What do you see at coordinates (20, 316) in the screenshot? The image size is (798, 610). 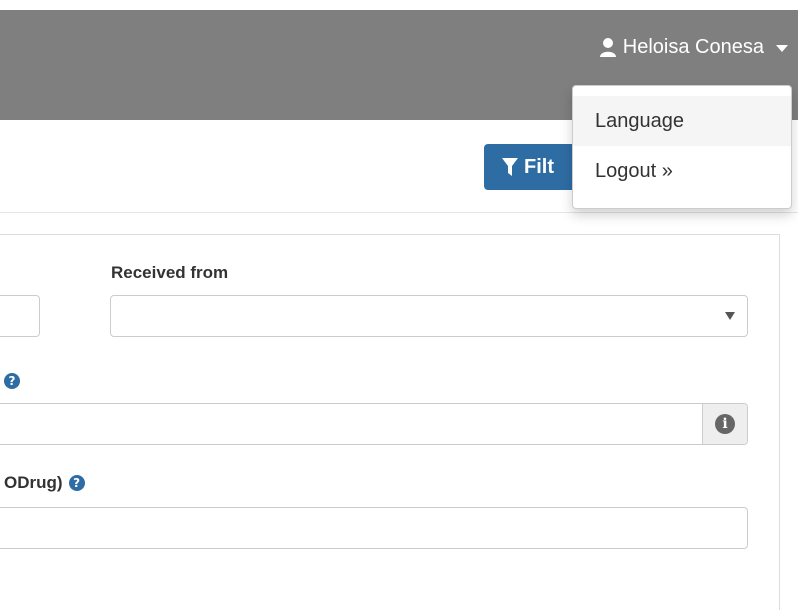 I see `text-input-partial` at bounding box center [20, 316].